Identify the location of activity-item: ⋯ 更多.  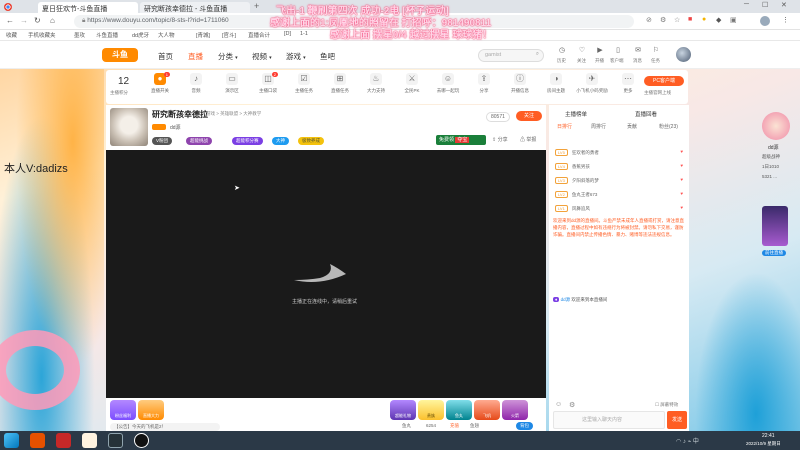
(628, 83).